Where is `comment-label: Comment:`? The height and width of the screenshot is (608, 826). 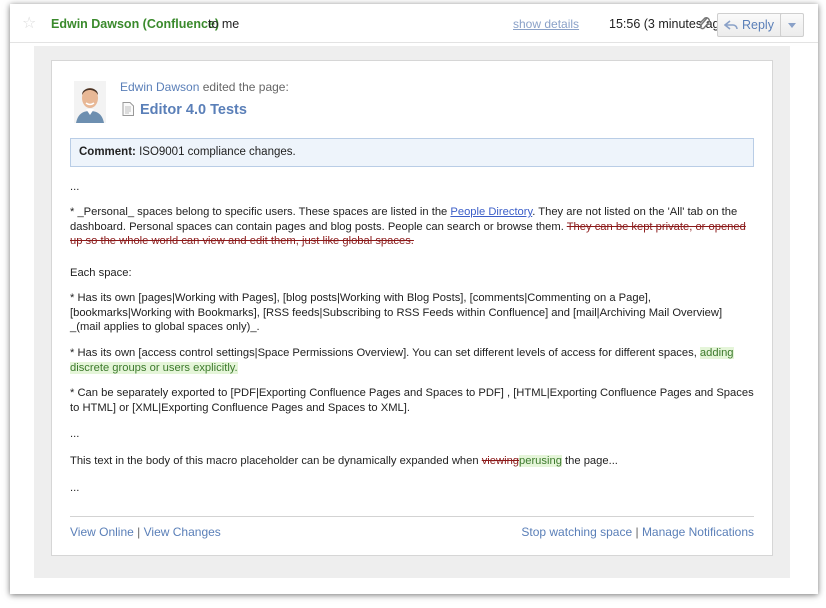
comment-label: Comment: is located at coordinates (107, 152).